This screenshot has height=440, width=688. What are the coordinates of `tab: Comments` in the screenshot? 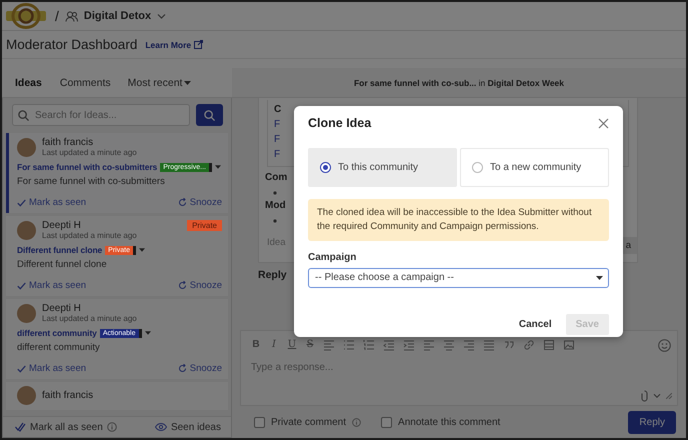 It's located at (87, 82).